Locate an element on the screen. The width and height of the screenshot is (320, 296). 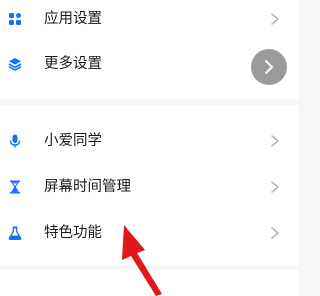
settings-item-label: 特色功能 is located at coordinates (73, 233).